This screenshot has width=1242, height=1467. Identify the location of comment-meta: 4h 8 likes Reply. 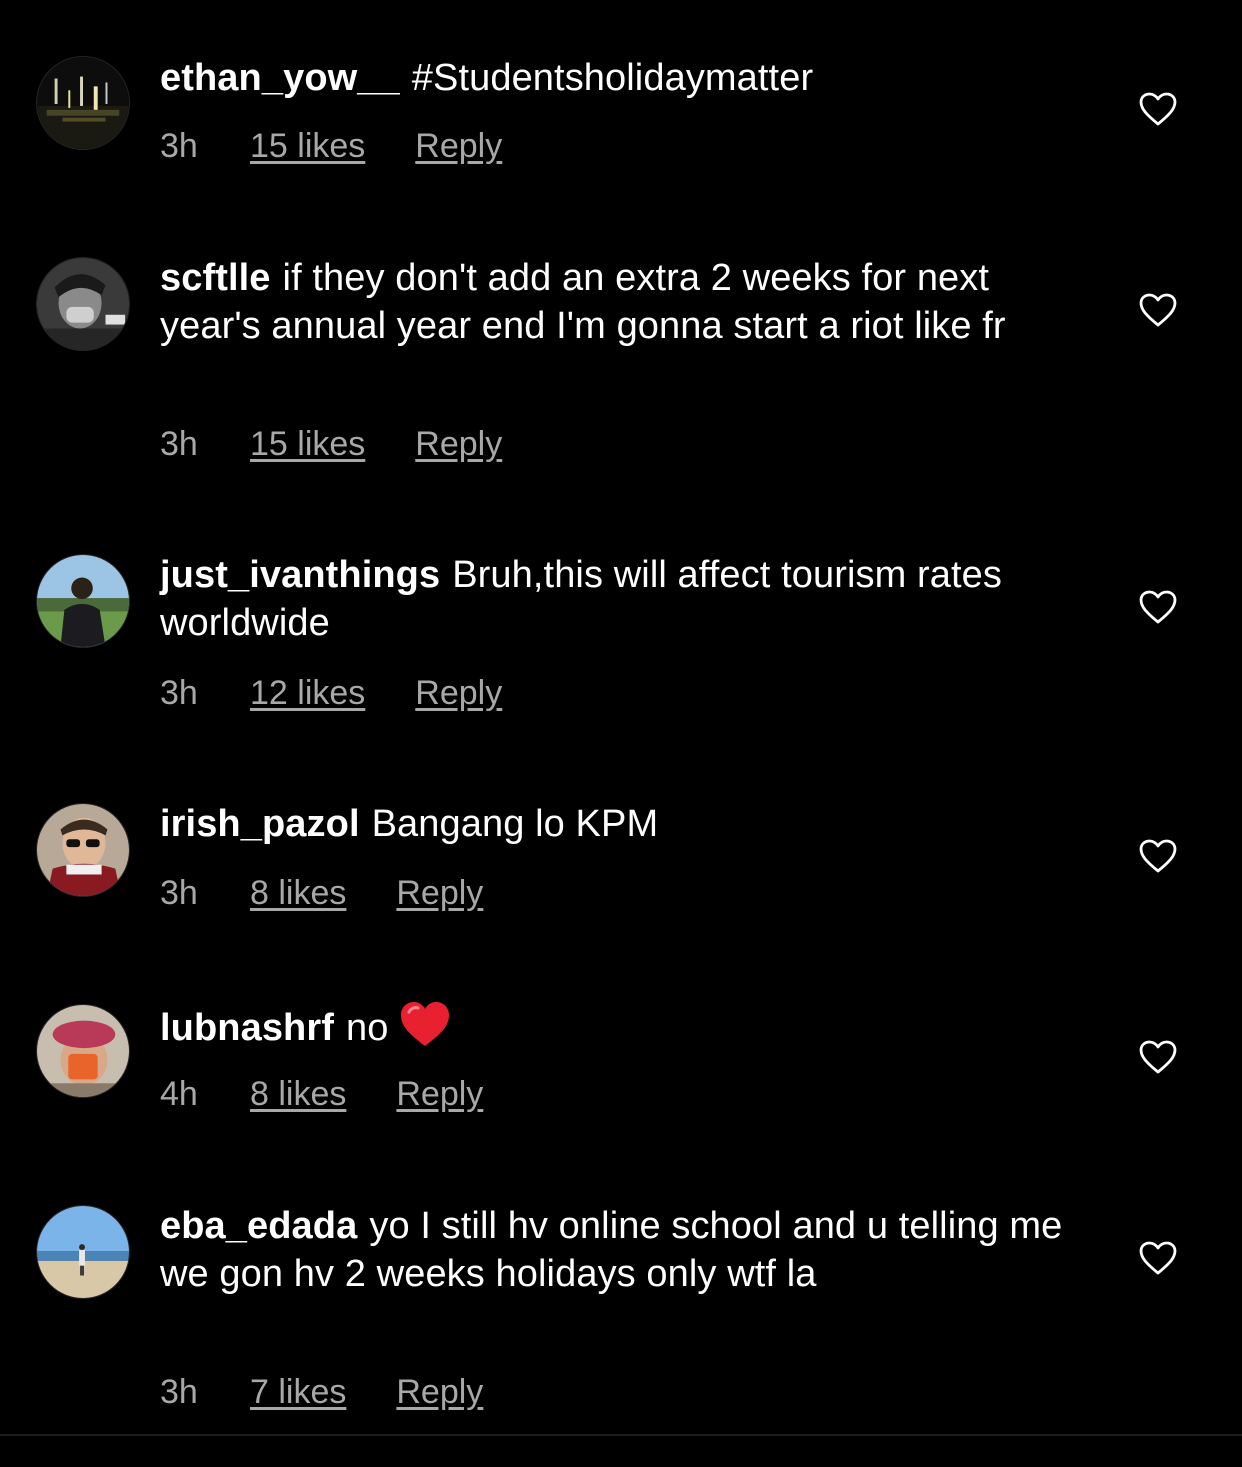
(321, 1094).